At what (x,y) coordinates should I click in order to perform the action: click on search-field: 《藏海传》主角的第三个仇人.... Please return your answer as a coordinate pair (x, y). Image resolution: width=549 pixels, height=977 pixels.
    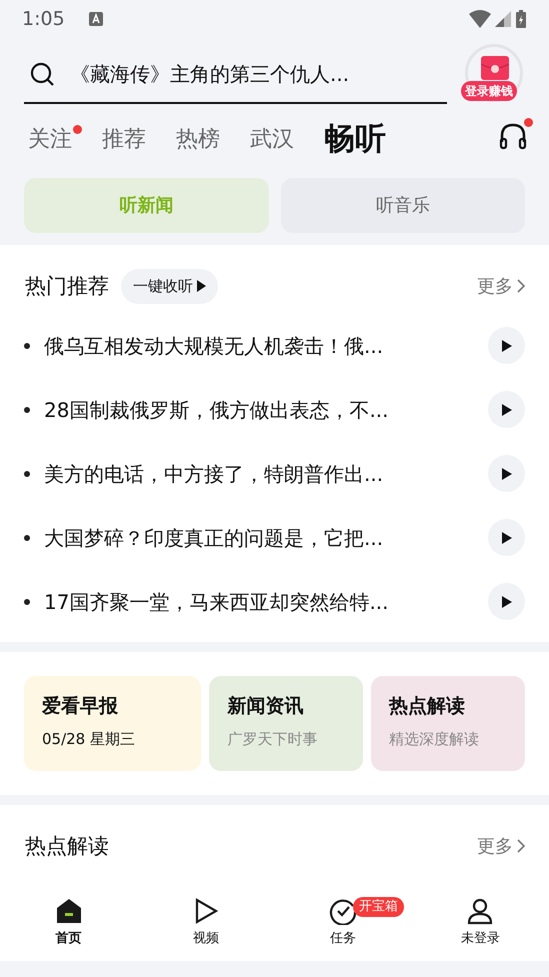
    Looking at the image, I should click on (235, 75).